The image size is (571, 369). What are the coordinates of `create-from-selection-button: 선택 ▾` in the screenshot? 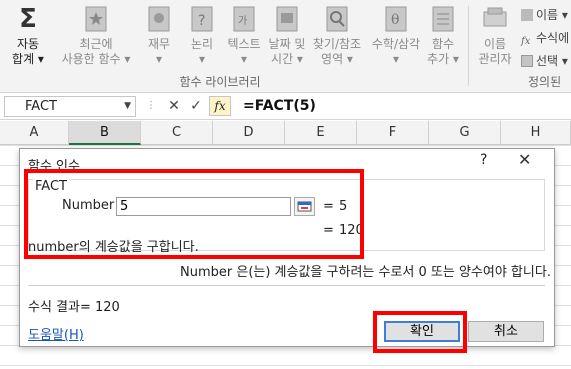 It's located at (544, 60).